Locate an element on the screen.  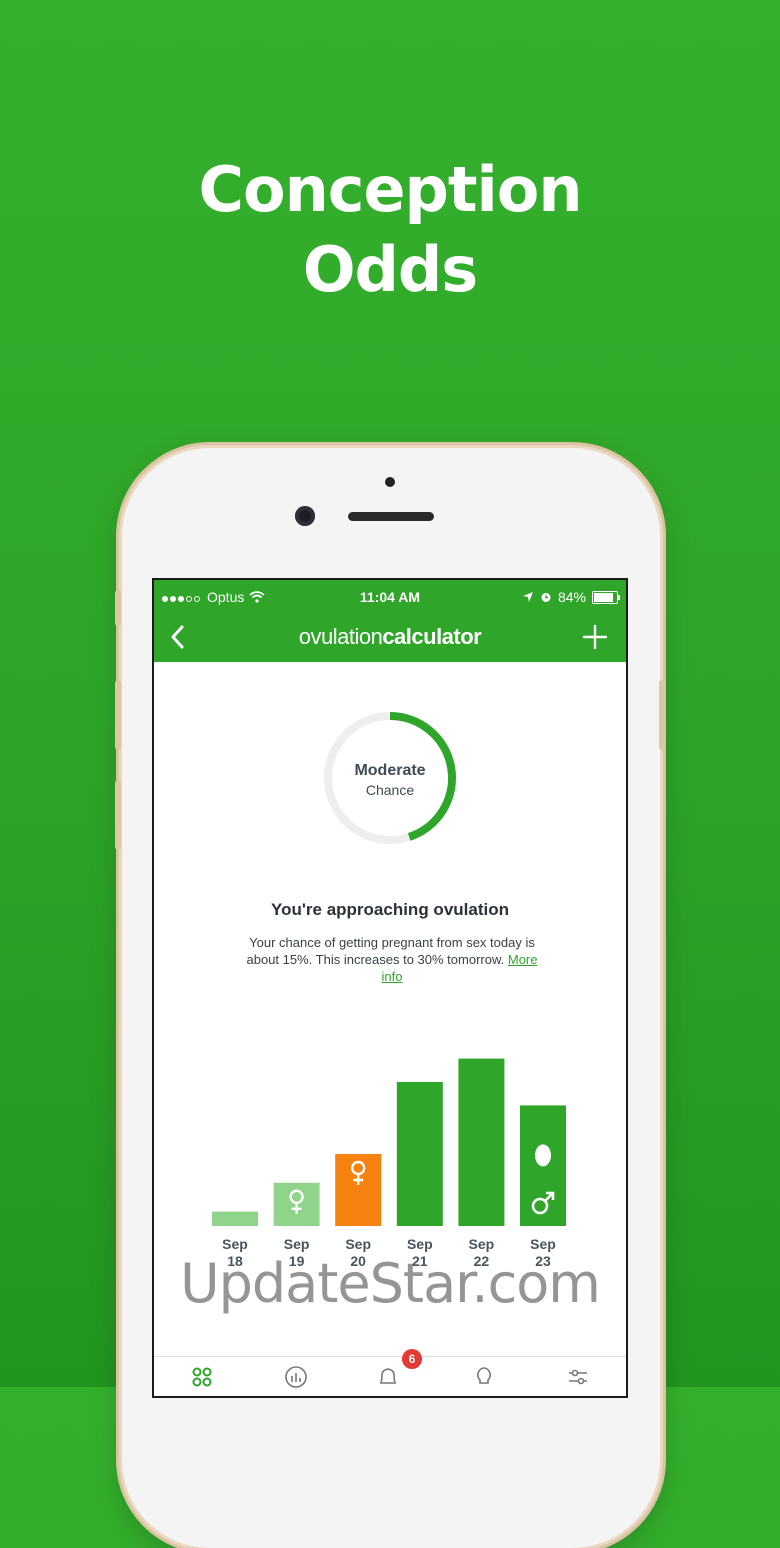
alarm-icon is located at coordinates (546, 597).